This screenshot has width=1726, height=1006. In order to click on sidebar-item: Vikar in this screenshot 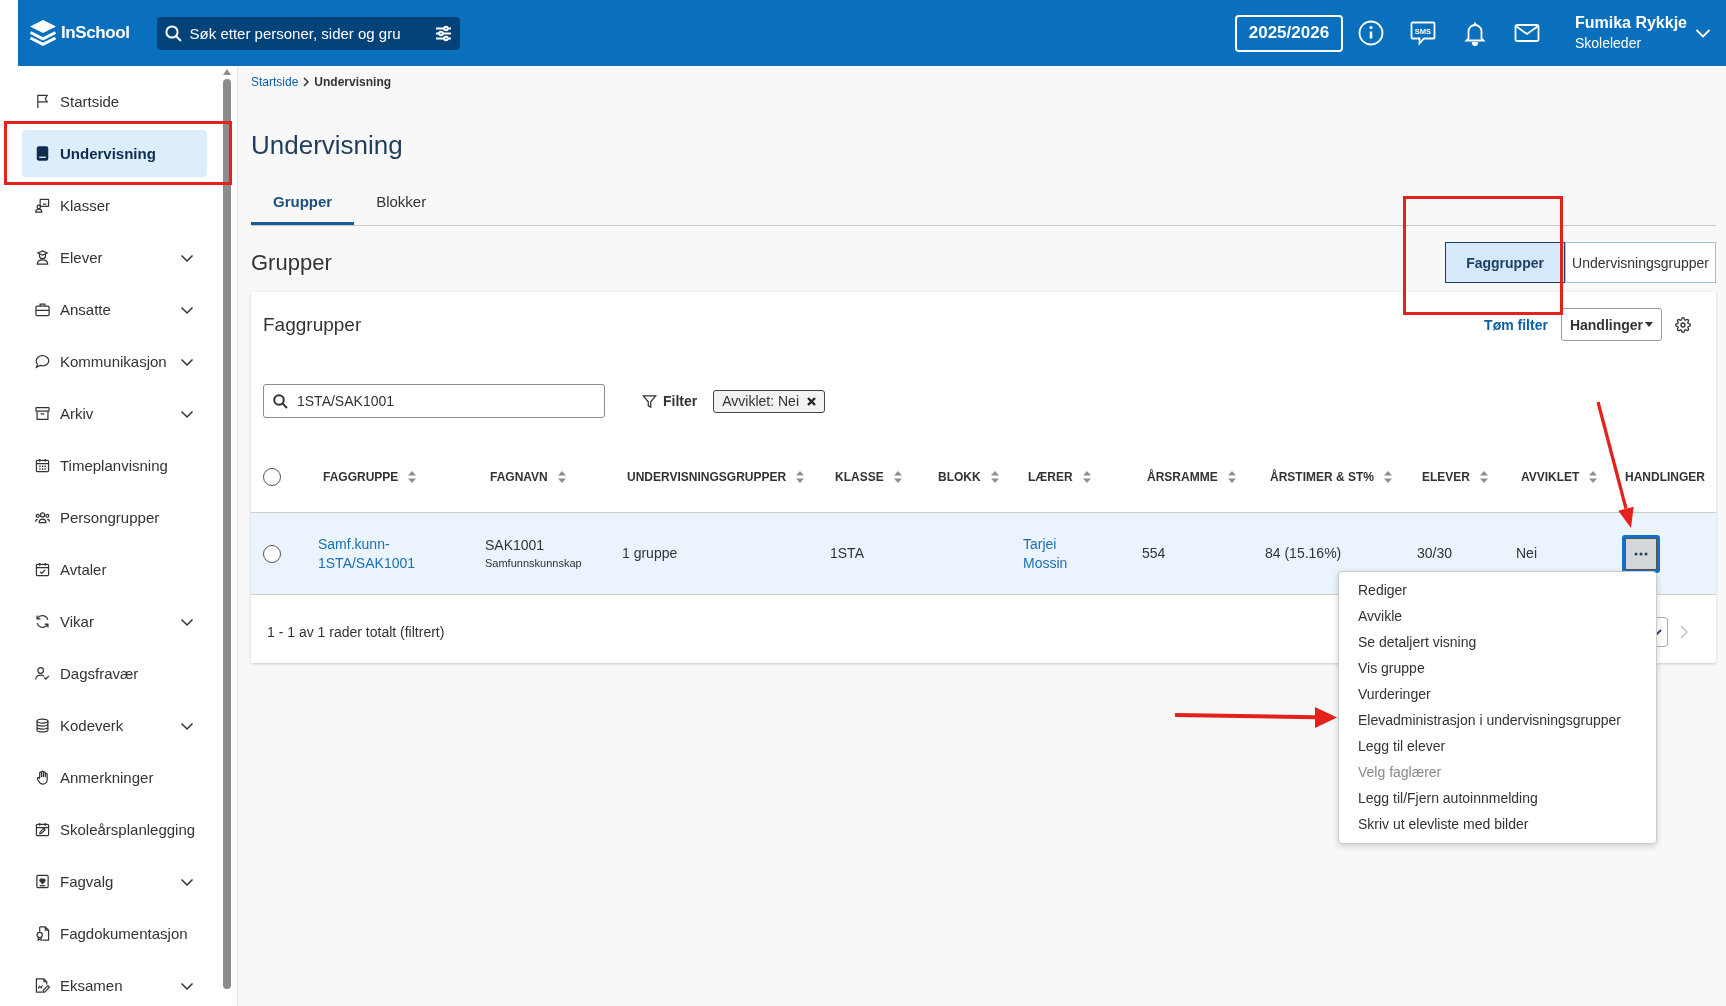, I will do `click(114, 621)`.